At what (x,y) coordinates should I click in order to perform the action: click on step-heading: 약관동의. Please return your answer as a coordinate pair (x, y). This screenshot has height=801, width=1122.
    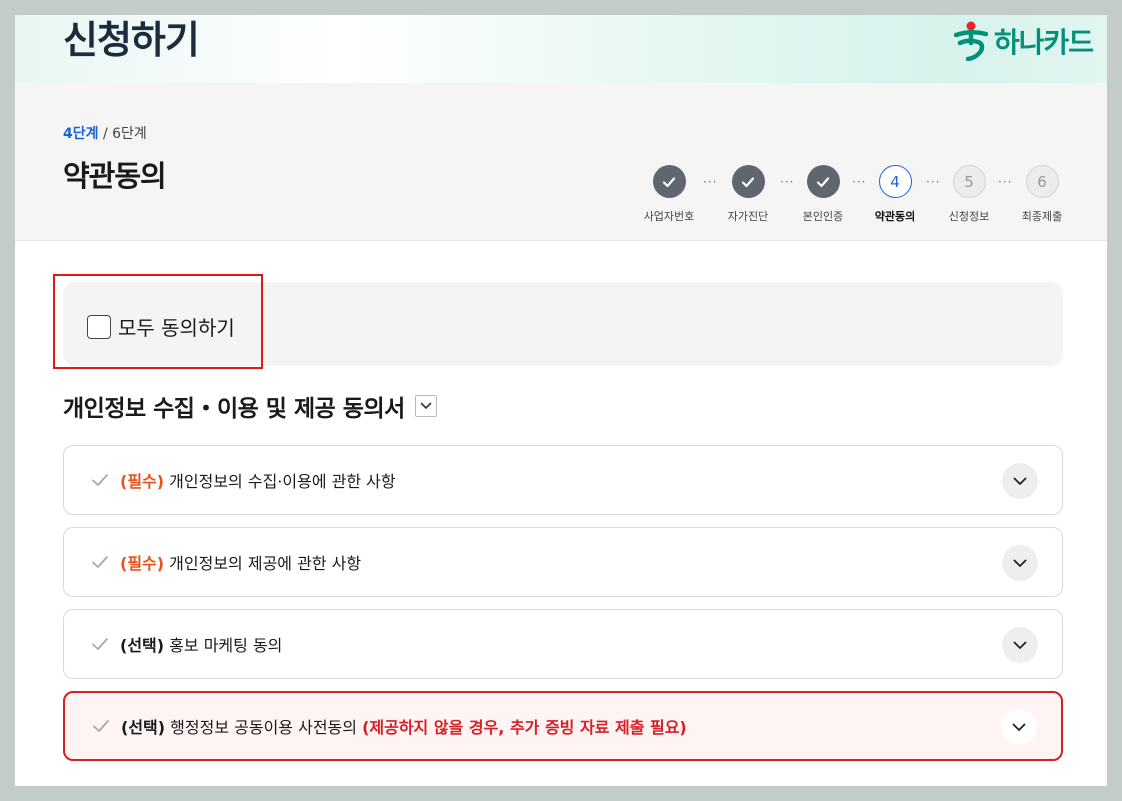
    Looking at the image, I should click on (115, 176).